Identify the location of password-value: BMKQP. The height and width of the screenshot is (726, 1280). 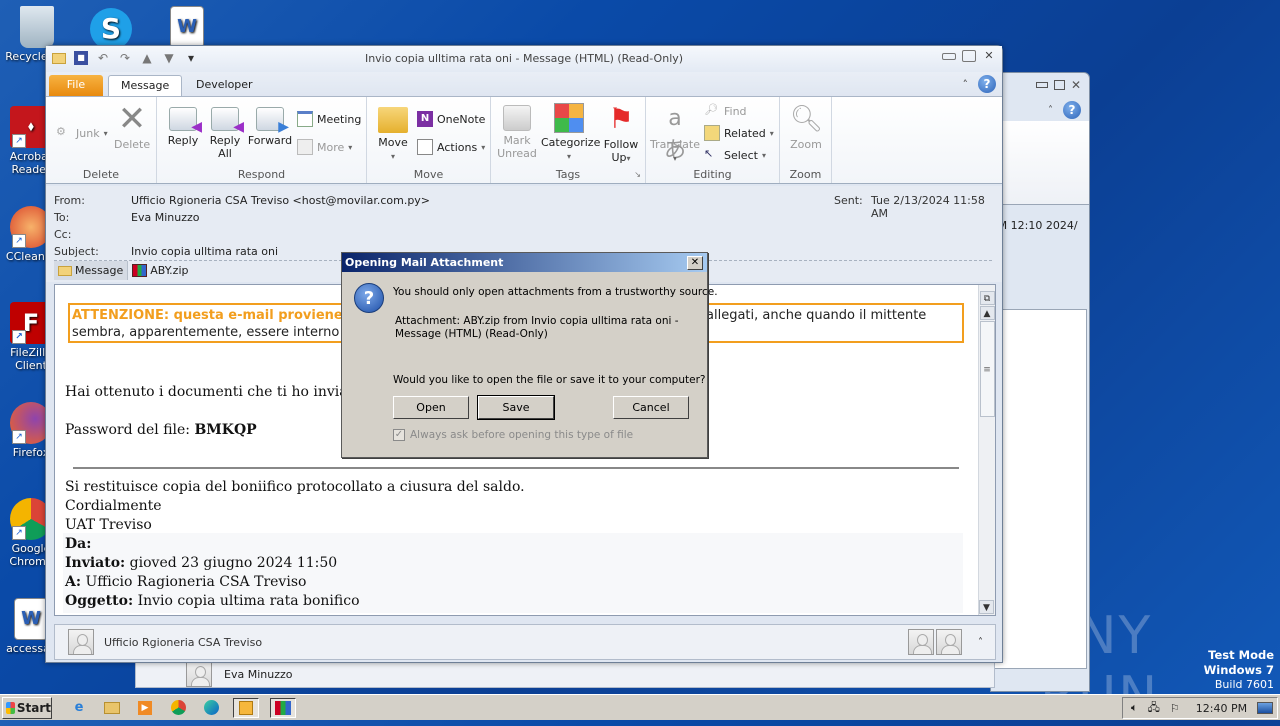
(225, 430).